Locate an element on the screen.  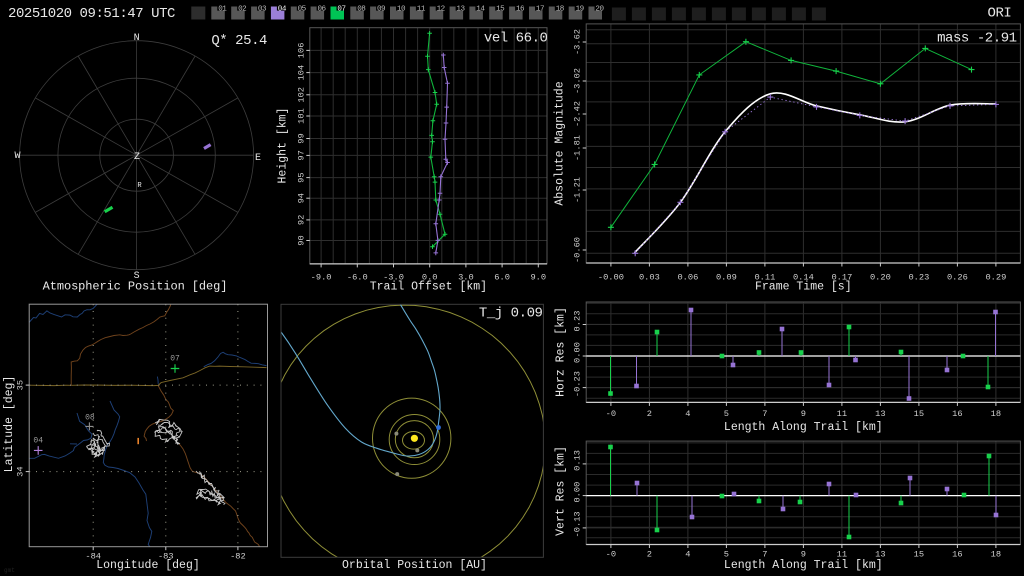
svg-text: -1.81 is located at coordinates (578, 148).